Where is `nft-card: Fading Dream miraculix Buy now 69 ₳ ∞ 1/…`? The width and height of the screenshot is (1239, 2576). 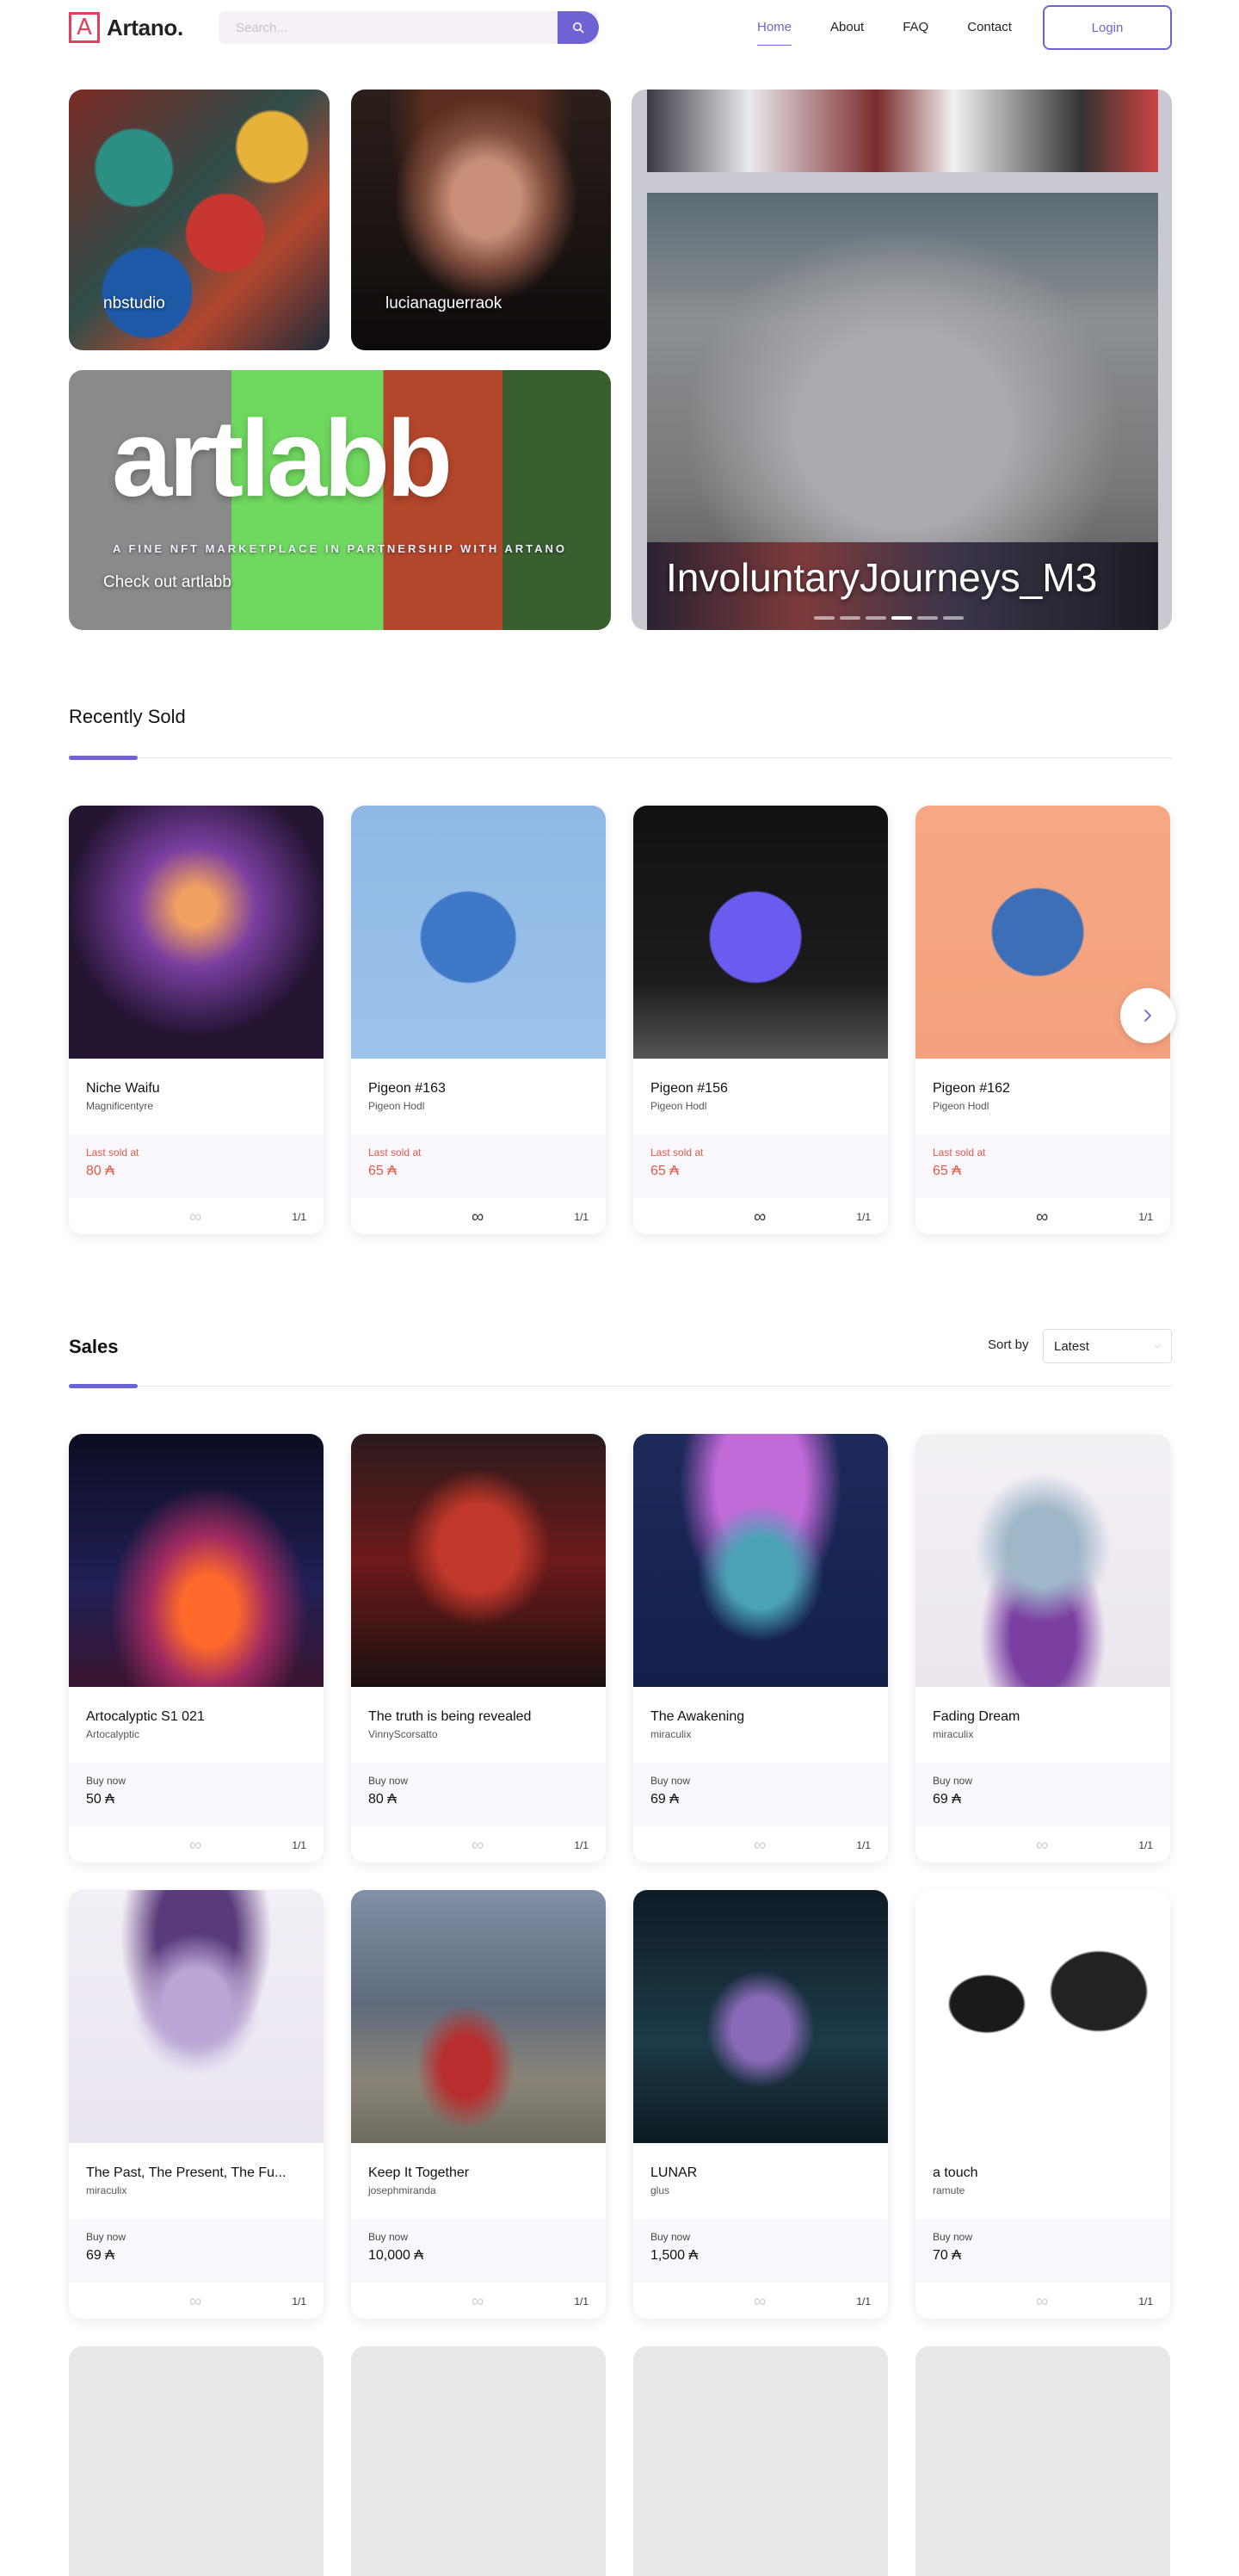 nft-card: Fading Dream miraculix Buy now 69 ₳ ∞ 1/… is located at coordinates (1042, 1648).